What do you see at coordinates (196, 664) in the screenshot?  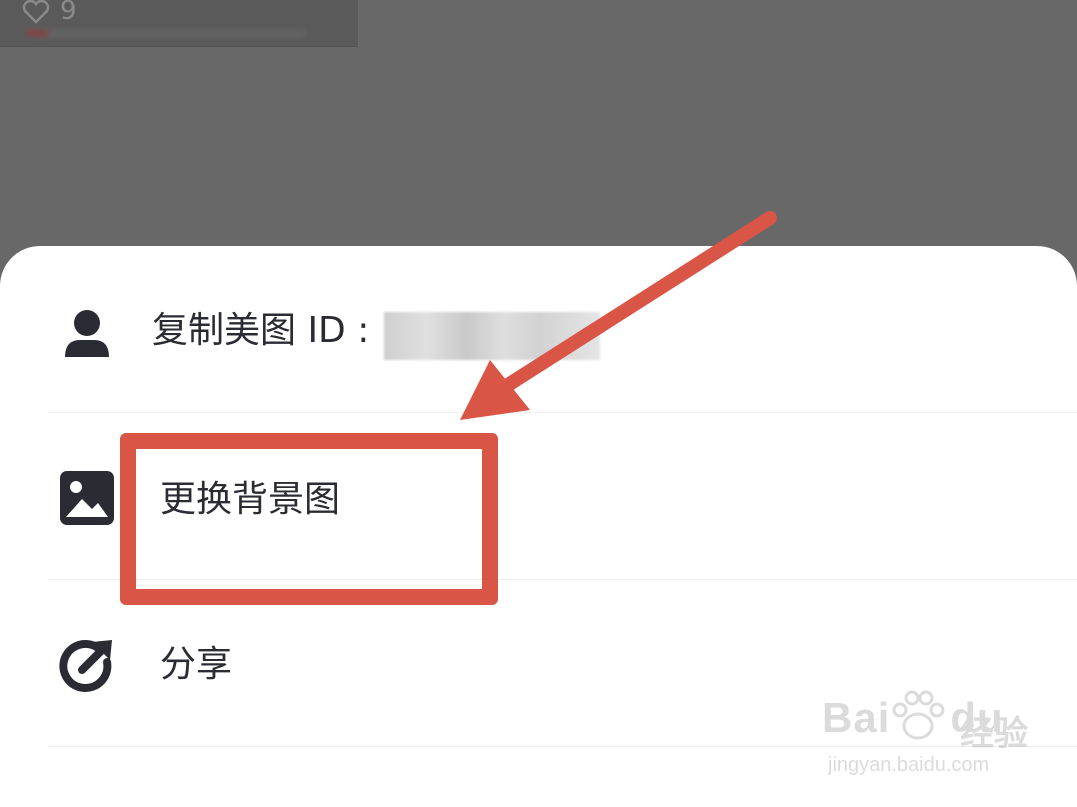 I see `share-label: 分享` at bounding box center [196, 664].